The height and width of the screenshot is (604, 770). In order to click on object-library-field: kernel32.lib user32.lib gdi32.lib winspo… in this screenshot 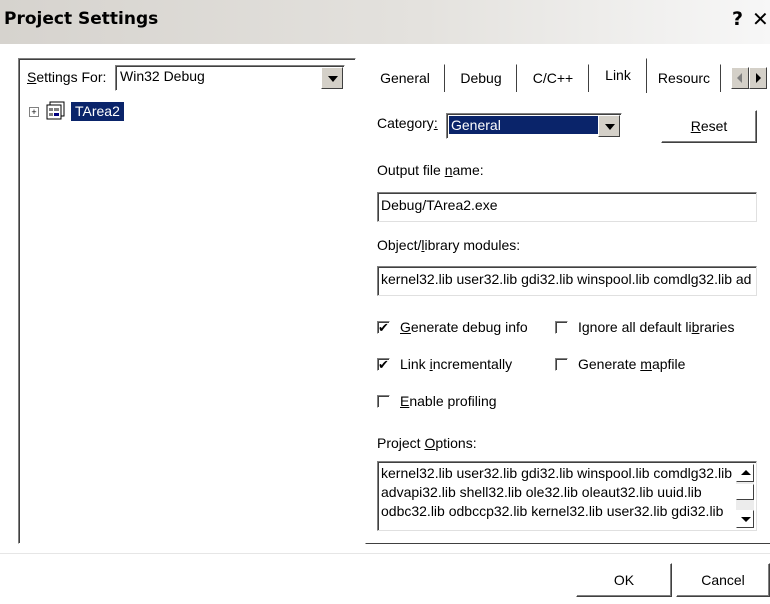, I will do `click(567, 281)`.